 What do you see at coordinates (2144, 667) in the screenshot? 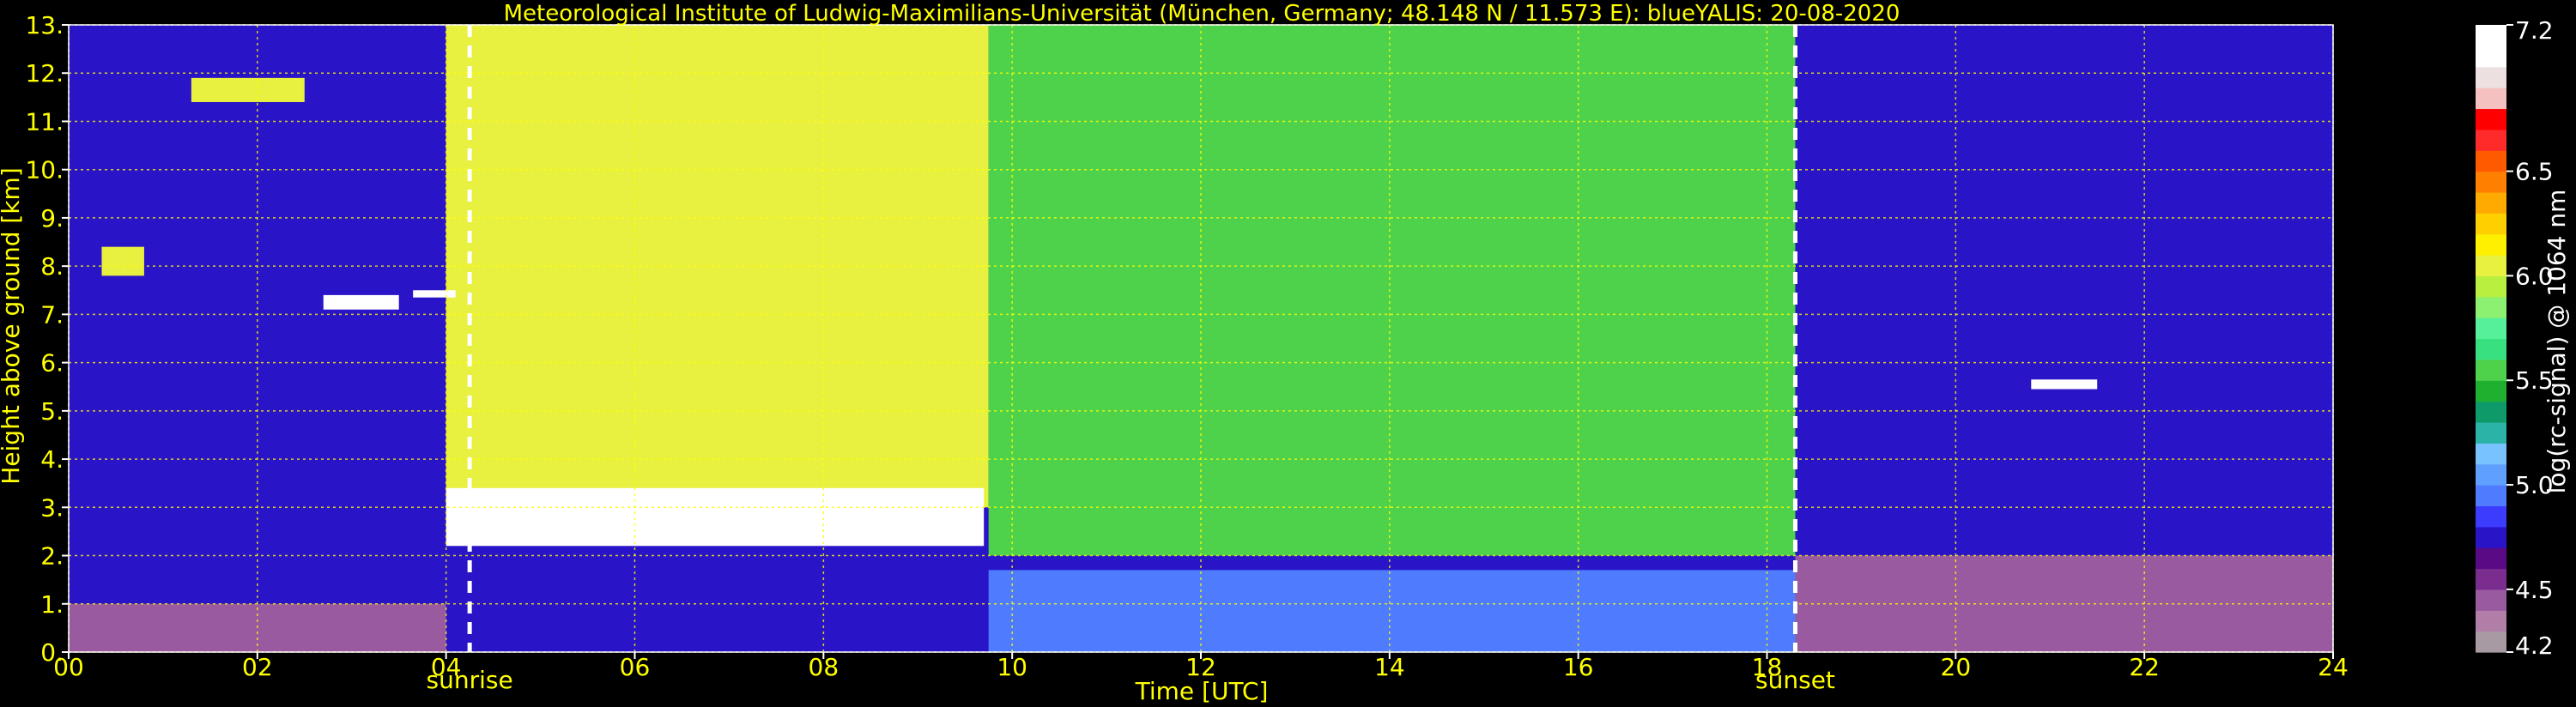
I see `x-tick-label-11: 22` at bounding box center [2144, 667].